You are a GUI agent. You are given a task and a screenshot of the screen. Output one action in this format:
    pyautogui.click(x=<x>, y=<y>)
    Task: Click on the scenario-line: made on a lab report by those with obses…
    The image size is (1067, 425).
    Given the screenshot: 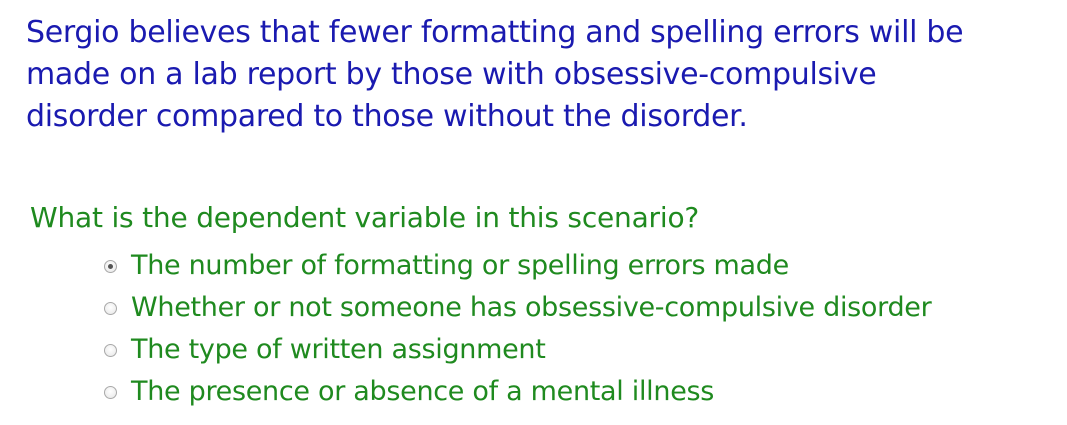 What is the action you would take?
    pyautogui.click(x=451, y=74)
    